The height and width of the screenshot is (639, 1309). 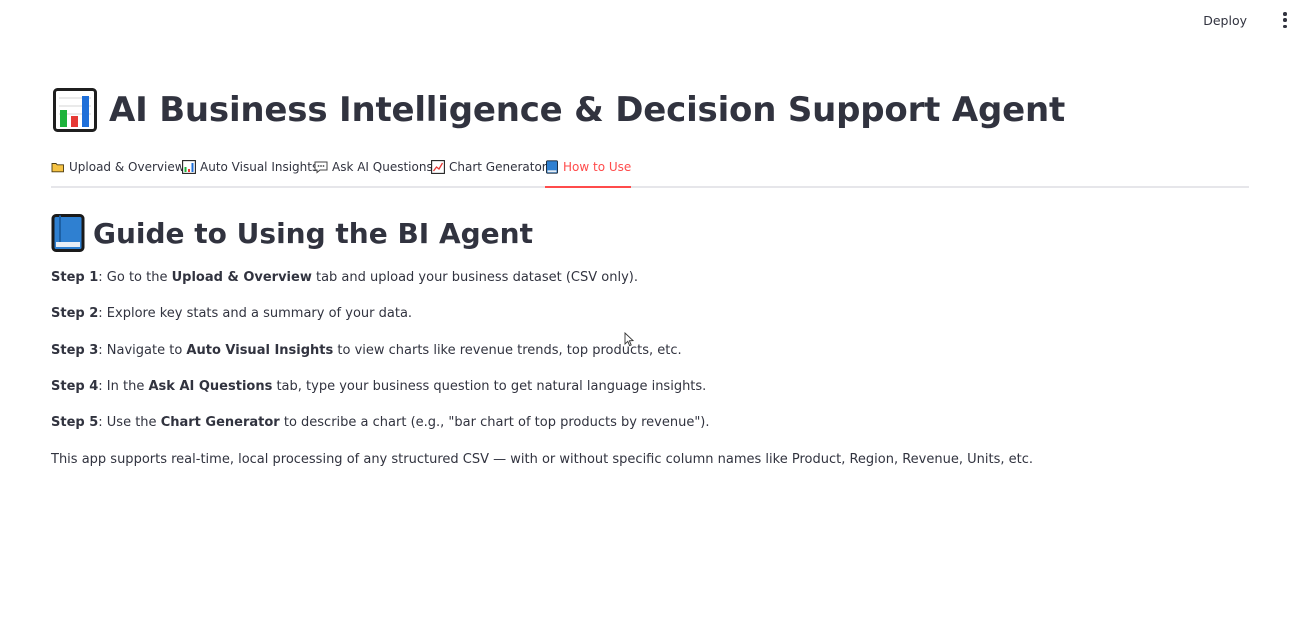 What do you see at coordinates (438, 167) in the screenshot?
I see `line-chart-icon` at bounding box center [438, 167].